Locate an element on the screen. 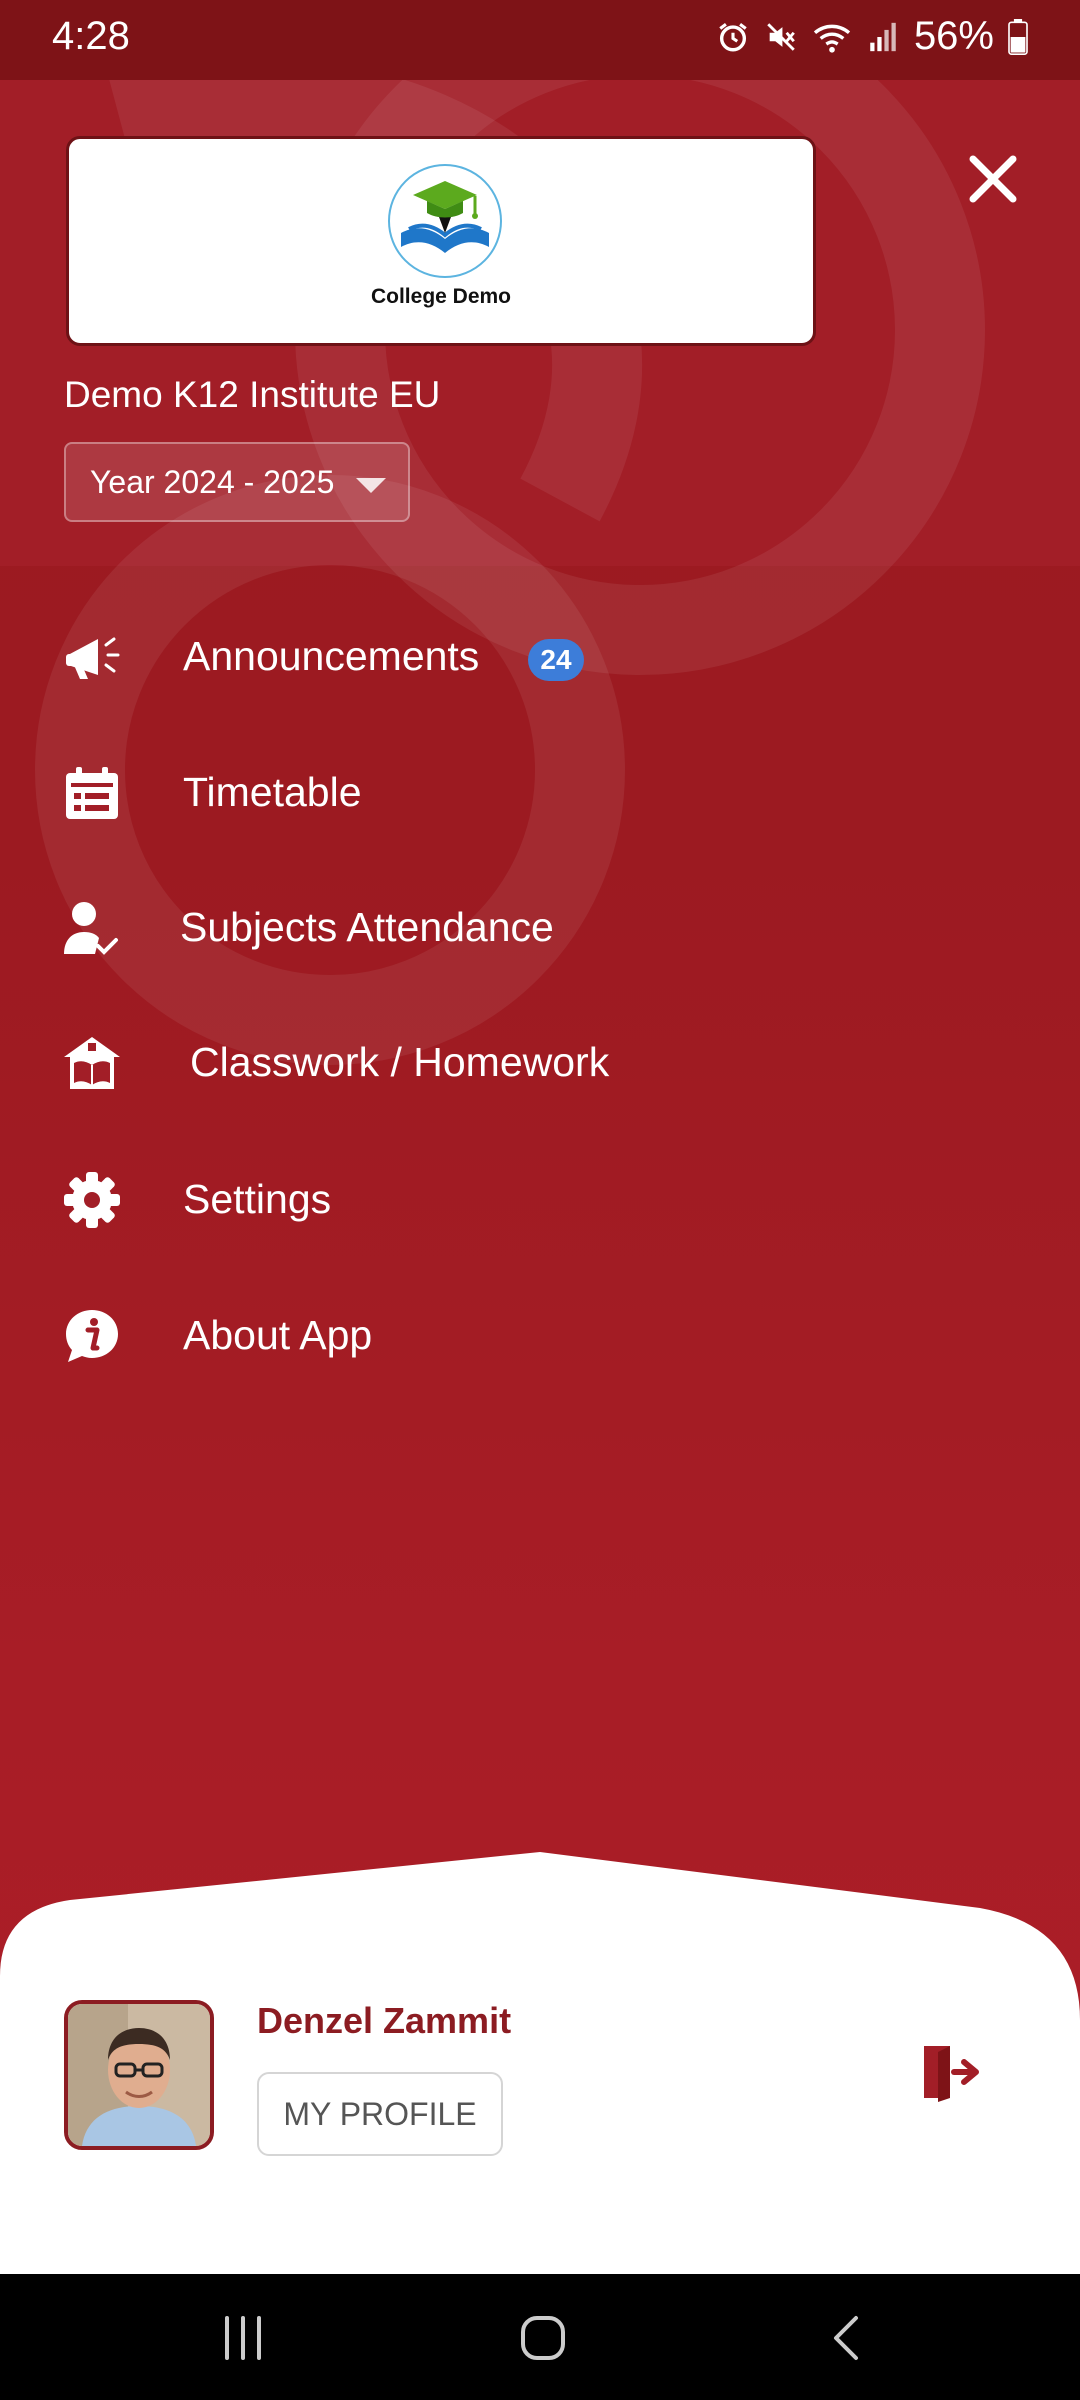 This screenshot has width=1080, height=2400. avatar is located at coordinates (139, 2075).